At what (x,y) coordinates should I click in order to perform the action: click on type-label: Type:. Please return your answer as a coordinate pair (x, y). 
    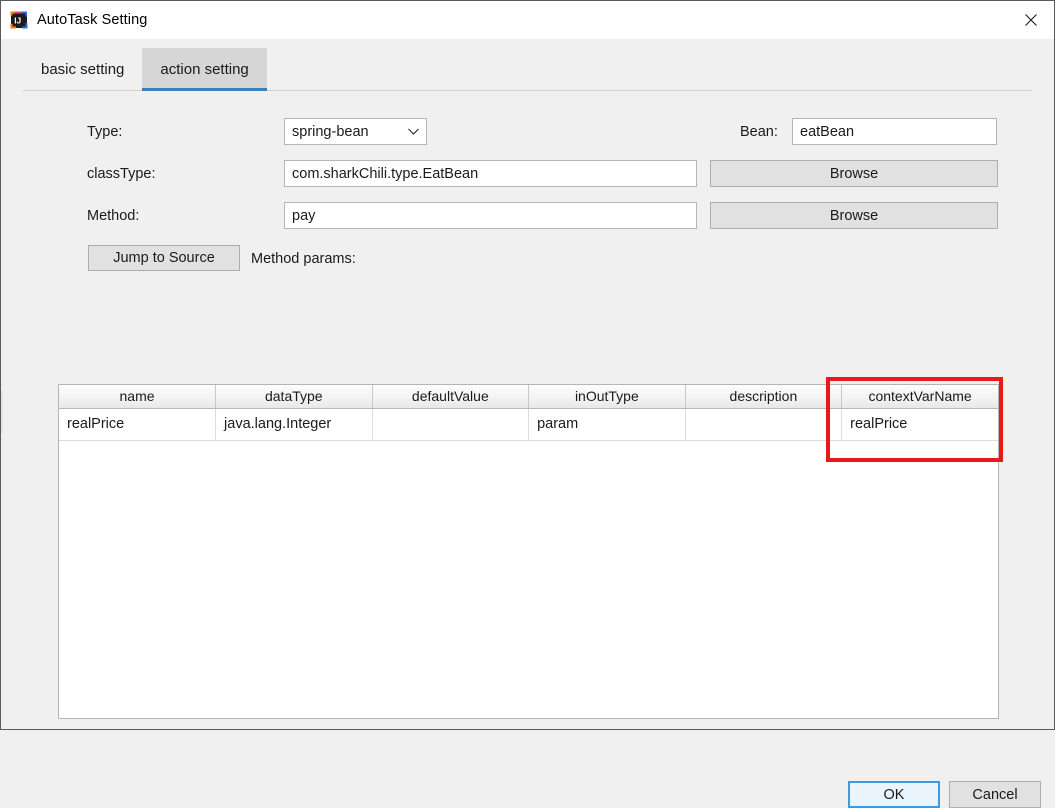
    Looking at the image, I should click on (105, 132).